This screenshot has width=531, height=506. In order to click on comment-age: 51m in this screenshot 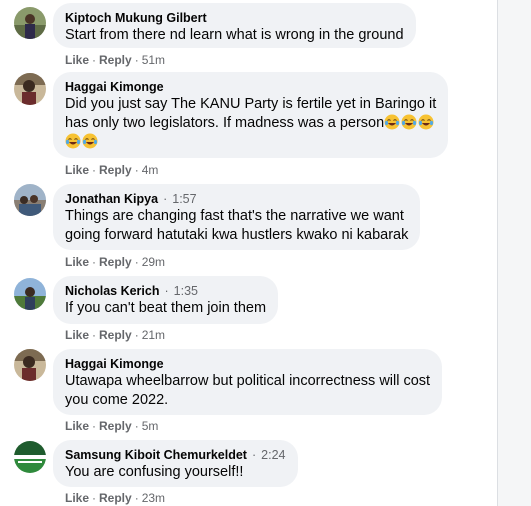, I will do `click(153, 60)`.